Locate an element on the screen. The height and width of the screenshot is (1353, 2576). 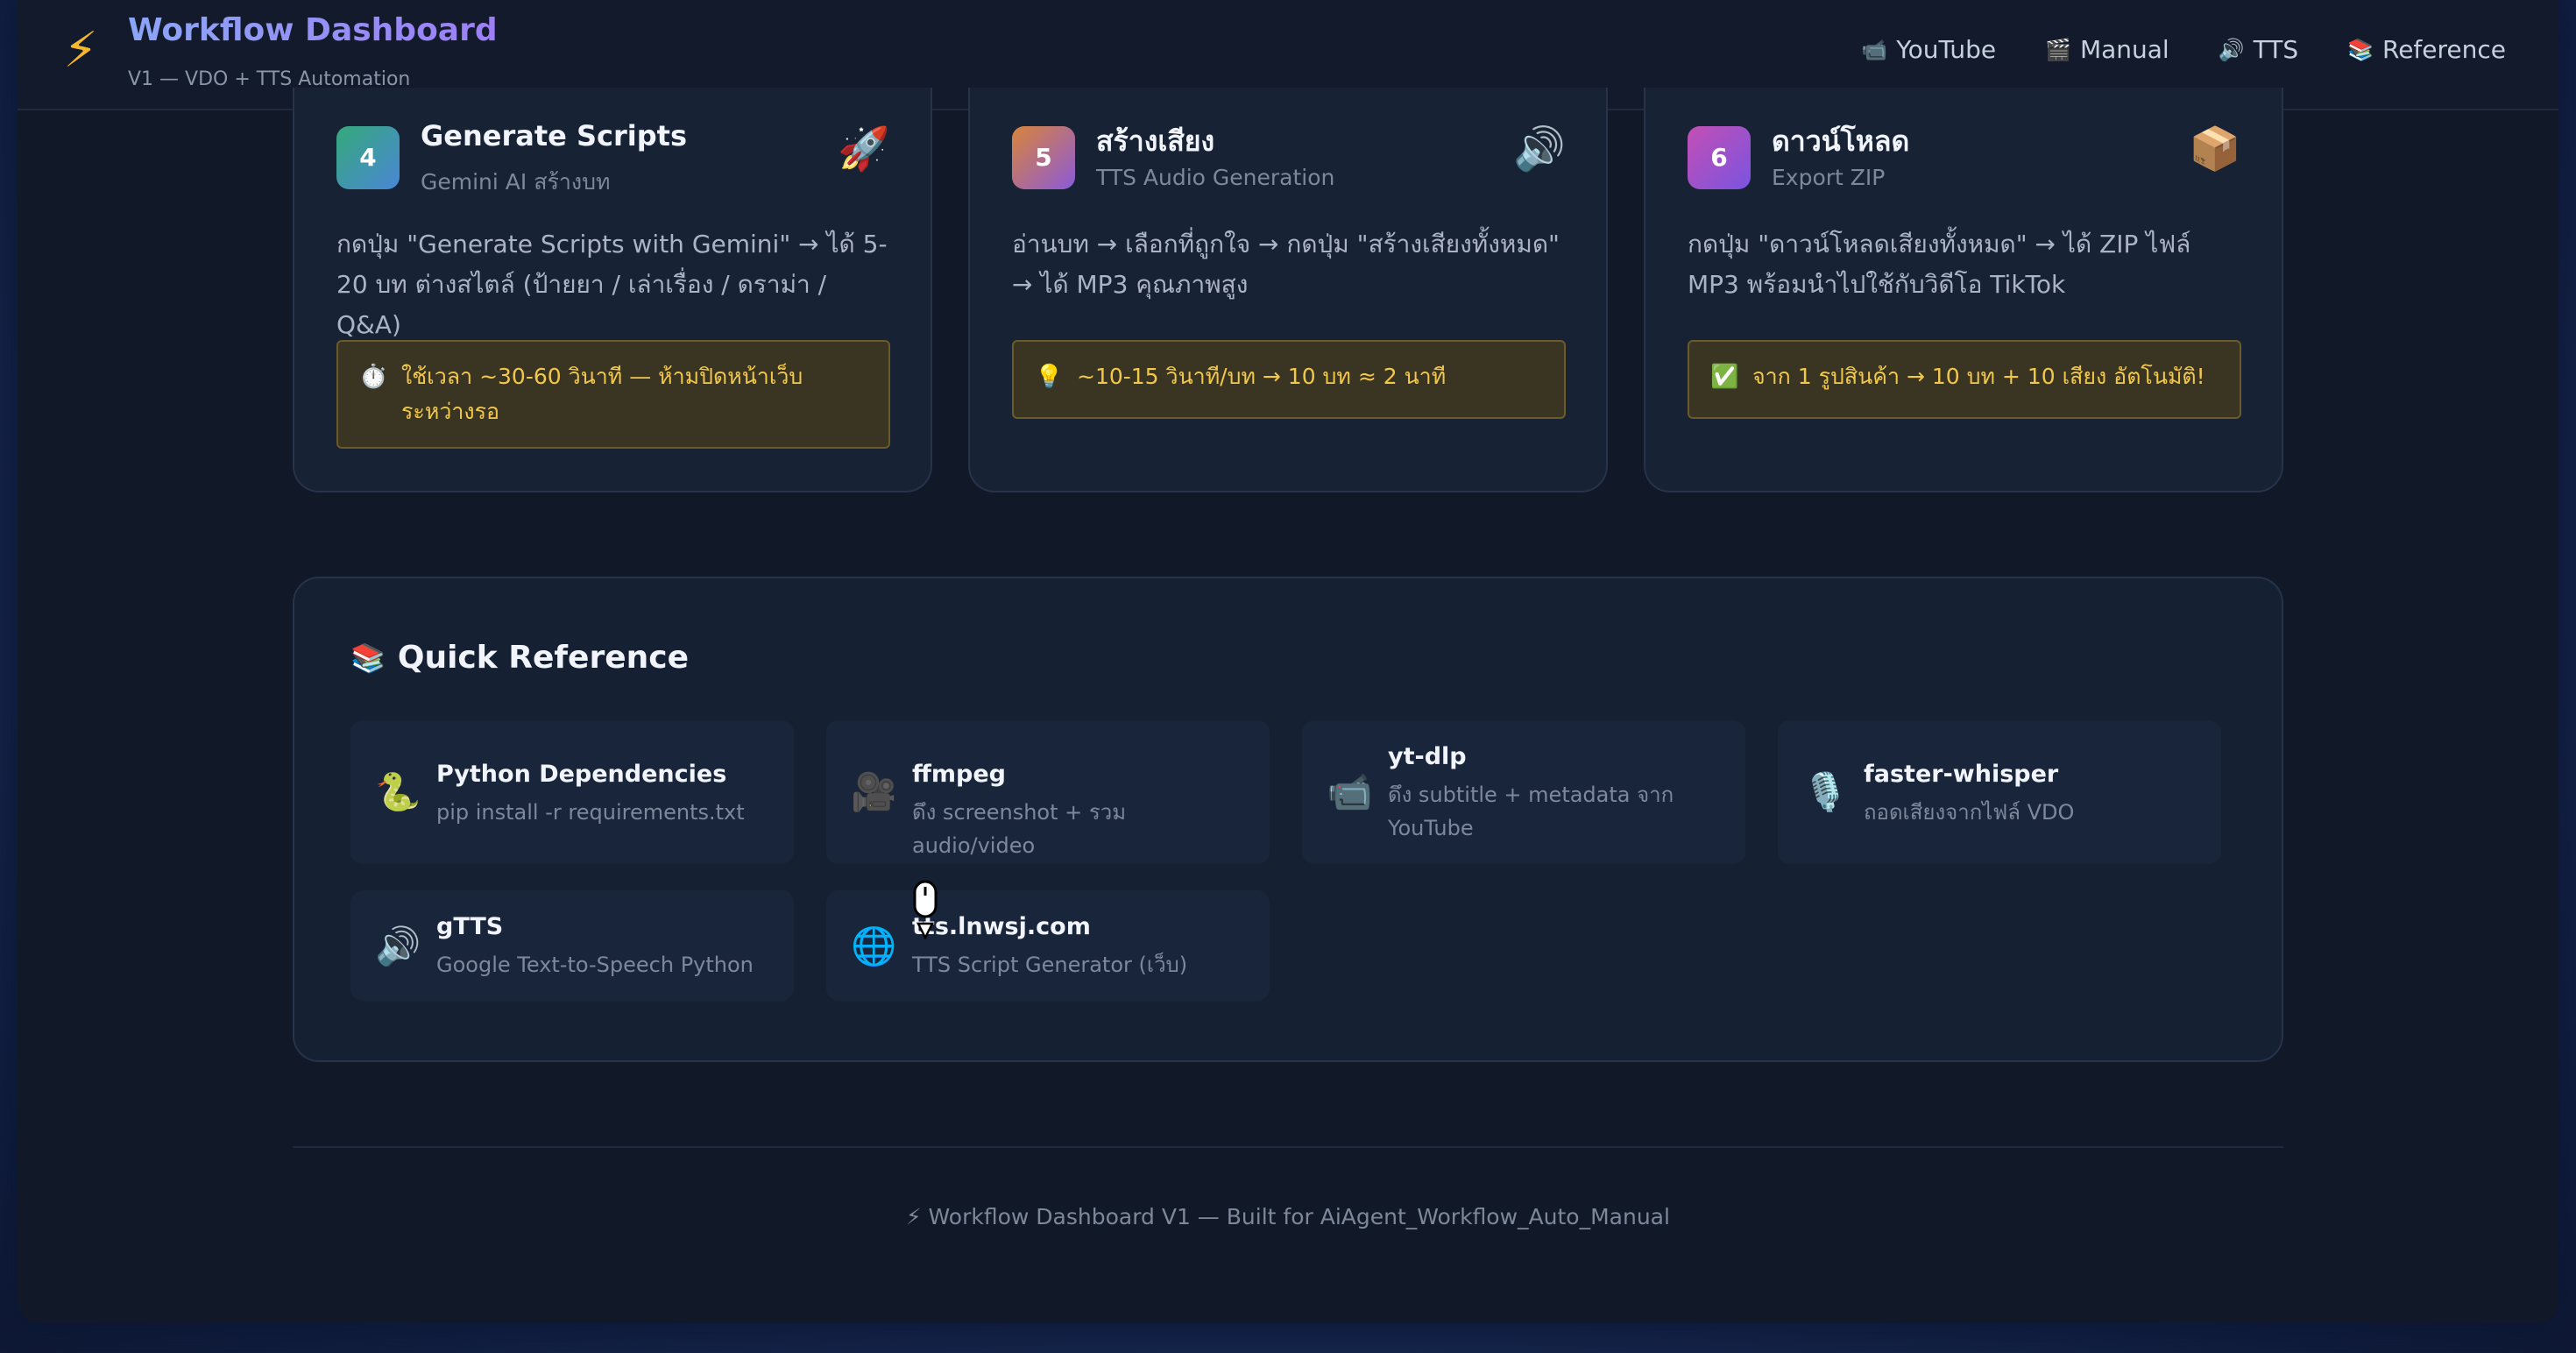
movie-camera-icon: 🎥 is located at coordinates (874, 791).